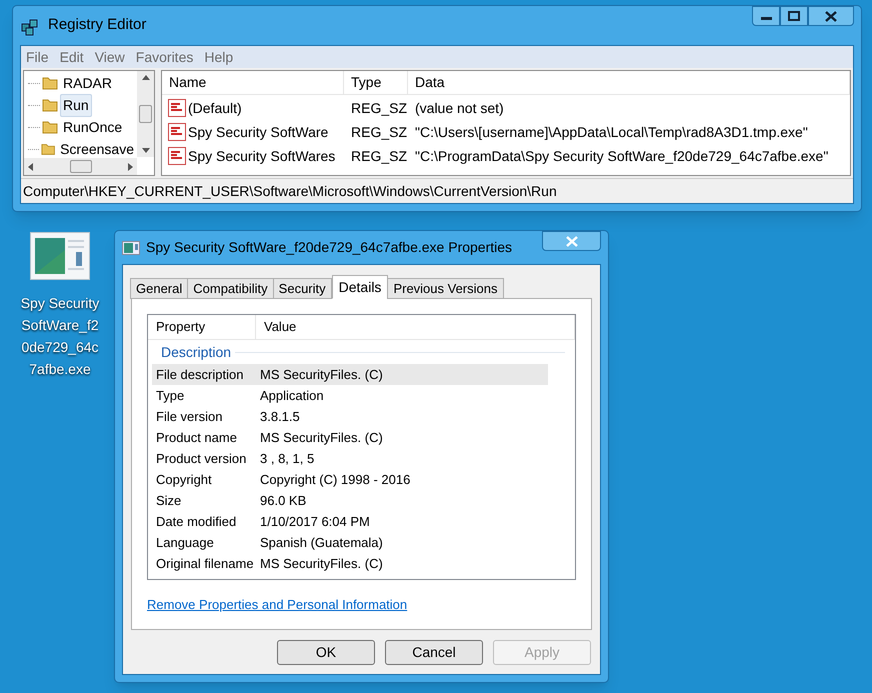 The height and width of the screenshot is (693, 872). I want to click on maximize-icon, so click(794, 16).